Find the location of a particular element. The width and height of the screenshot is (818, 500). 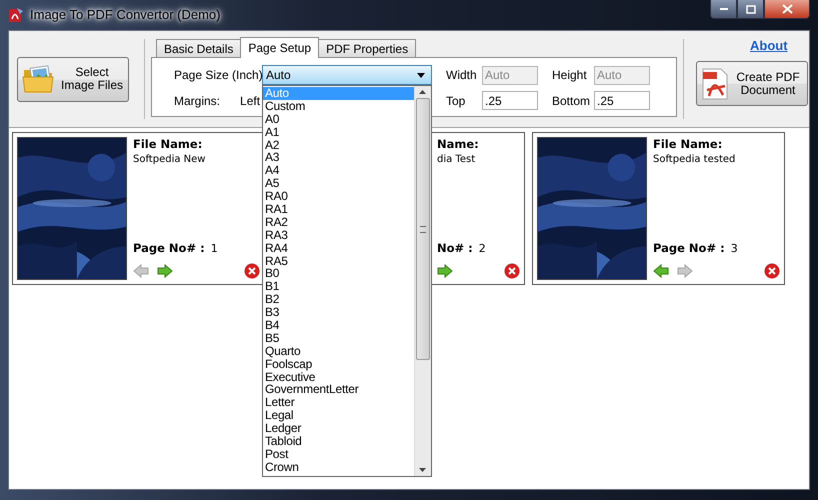

dropdown-option: Crown is located at coordinates (338, 467).